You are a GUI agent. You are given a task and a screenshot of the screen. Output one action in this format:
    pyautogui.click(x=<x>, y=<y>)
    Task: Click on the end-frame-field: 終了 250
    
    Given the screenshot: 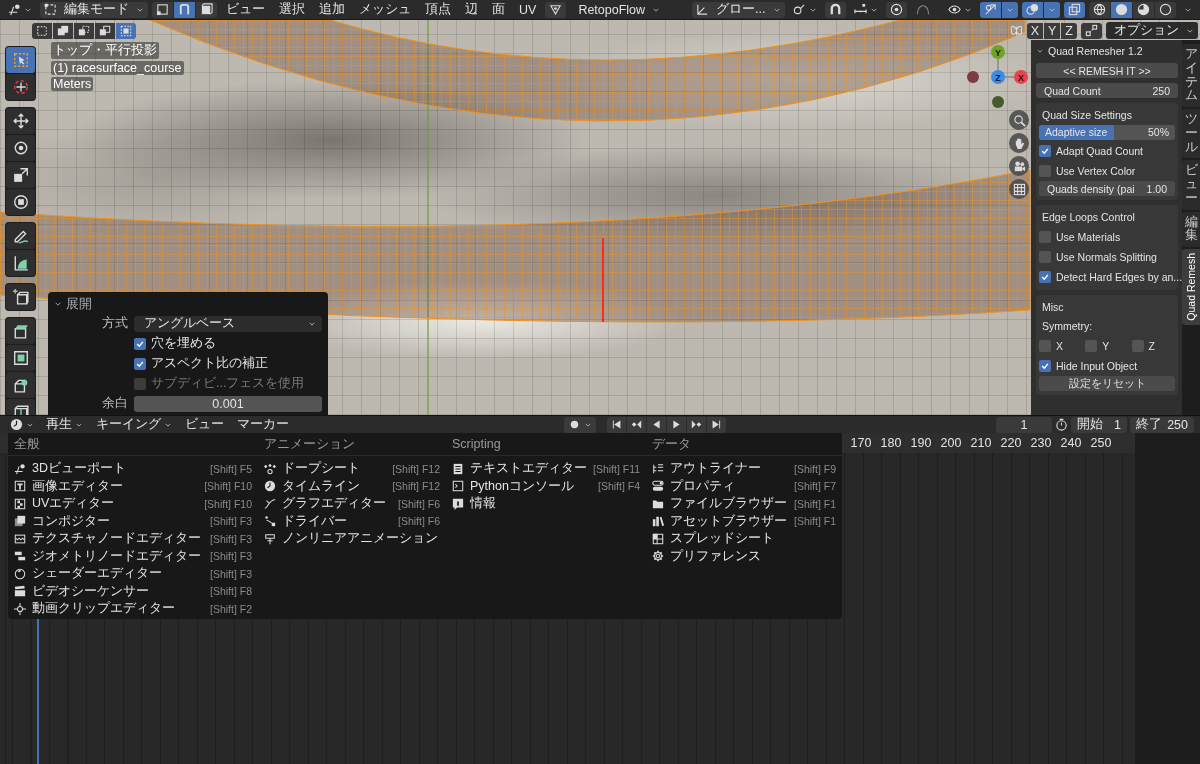 What is the action you would take?
    pyautogui.click(x=1162, y=424)
    